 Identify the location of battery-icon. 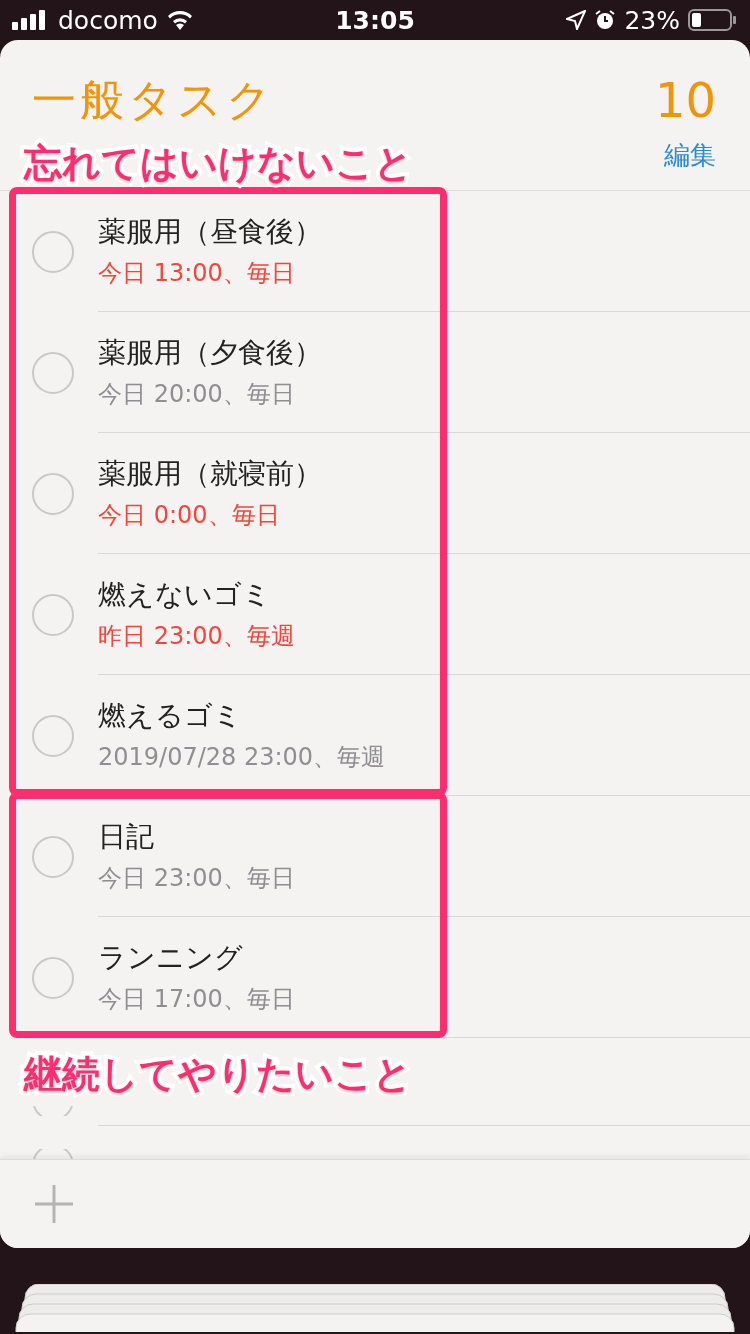
(712, 20).